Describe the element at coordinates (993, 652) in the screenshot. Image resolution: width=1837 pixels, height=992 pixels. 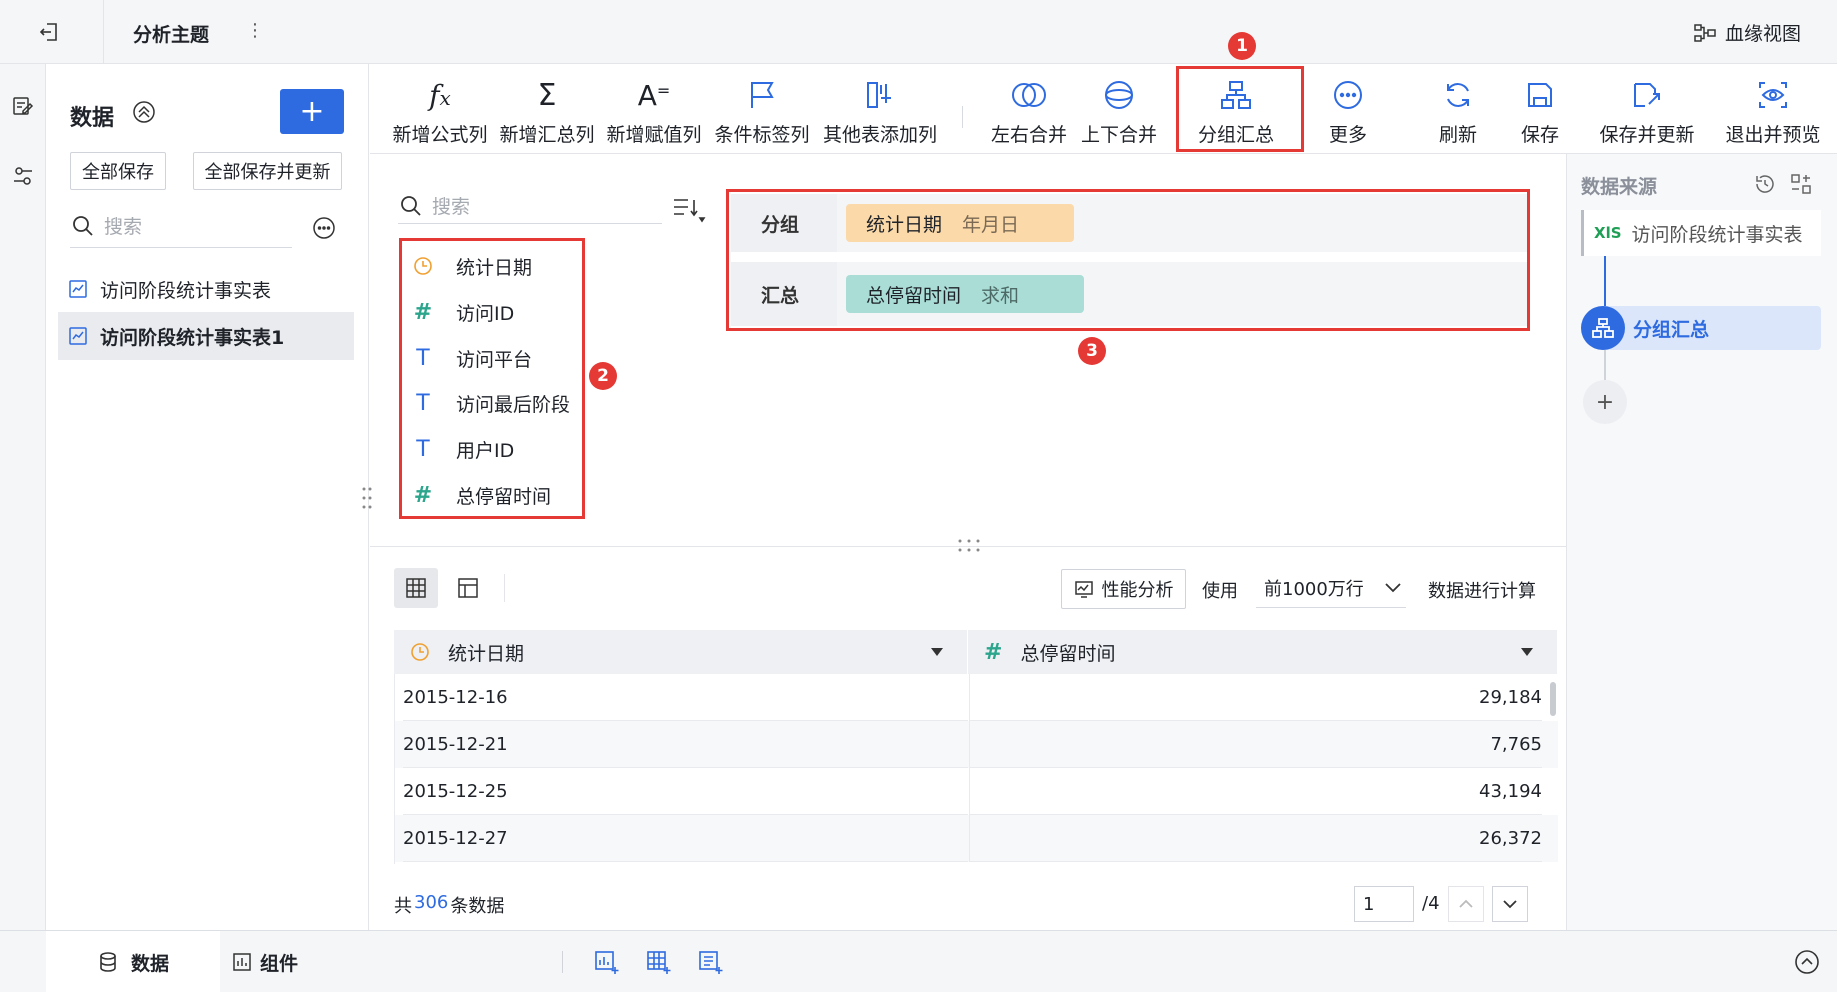
I see `hash-icon: #` at that location.